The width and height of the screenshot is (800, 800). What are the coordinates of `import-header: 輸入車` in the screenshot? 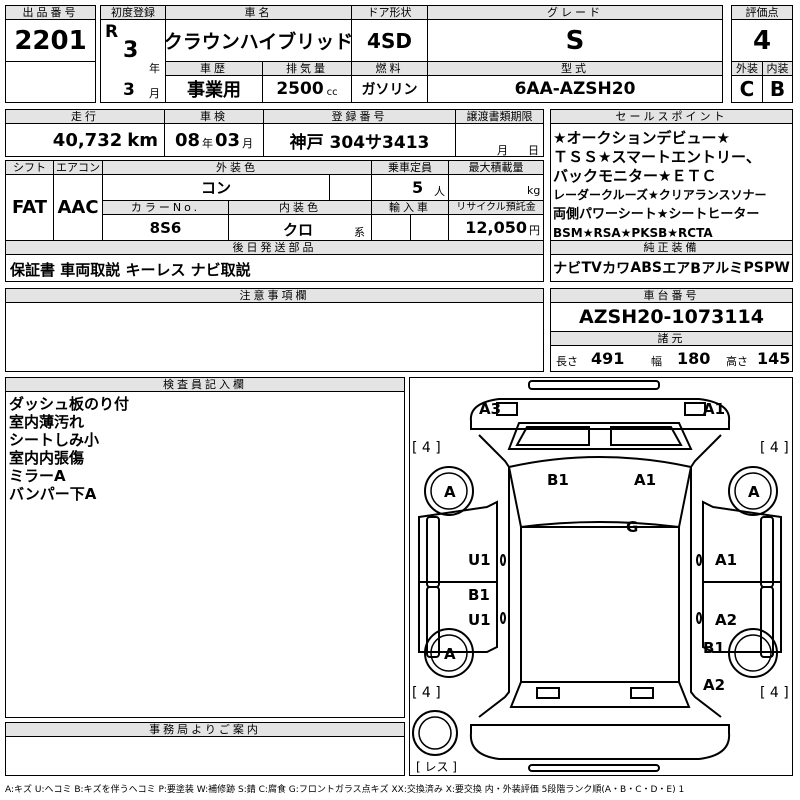 It's located at (410, 207).